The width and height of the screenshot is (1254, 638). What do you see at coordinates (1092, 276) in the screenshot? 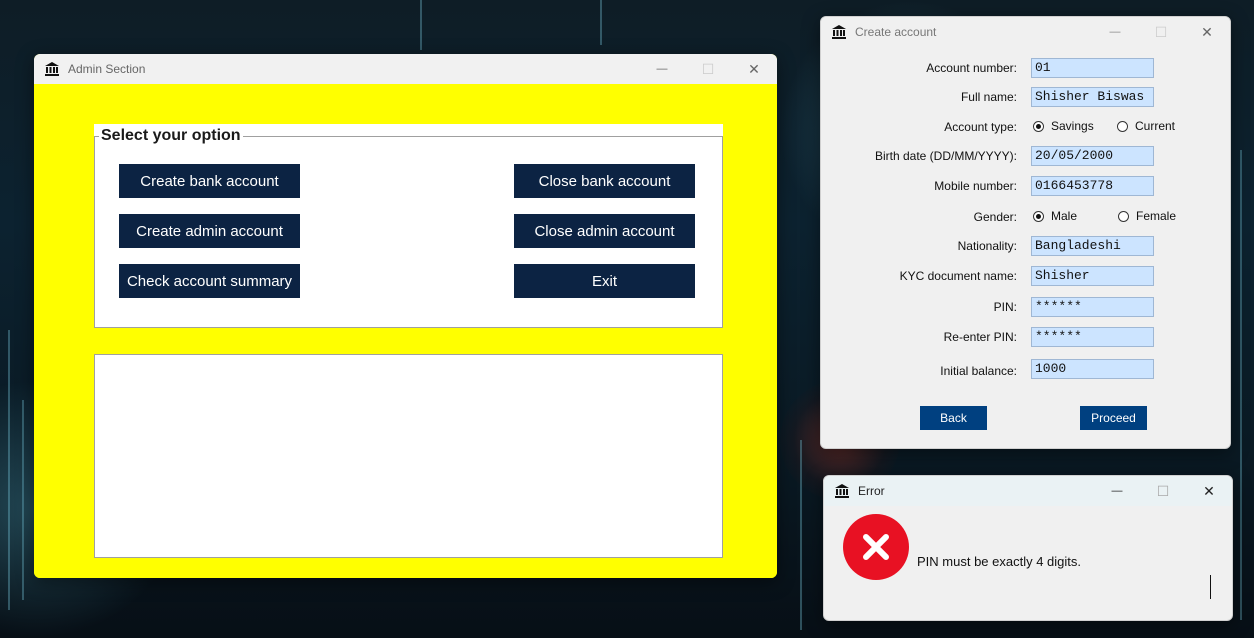
I see `kyc-field: Shisher` at bounding box center [1092, 276].